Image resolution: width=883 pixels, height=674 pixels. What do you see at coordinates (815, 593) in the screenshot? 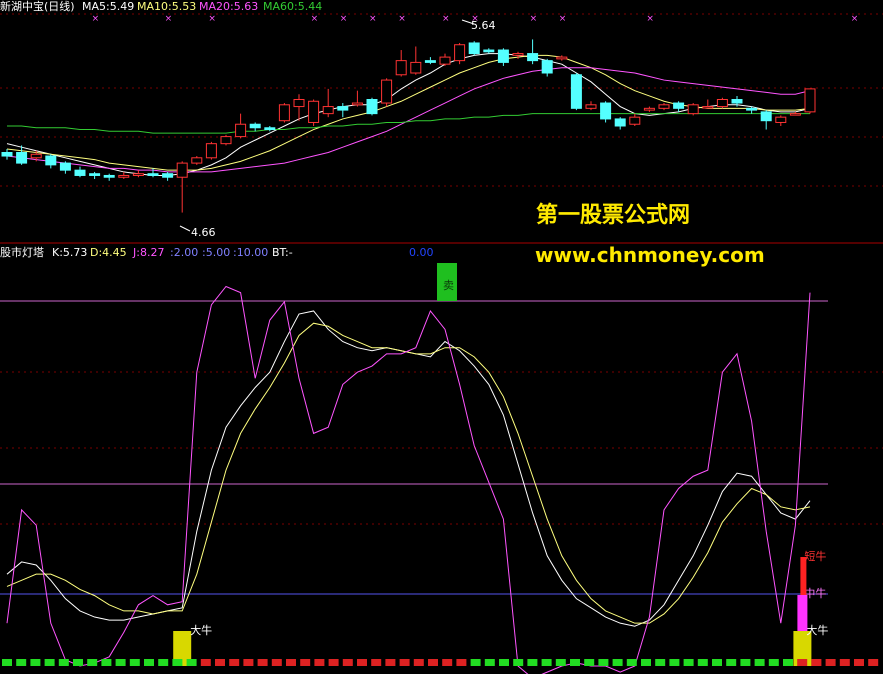
I see `mid-bull-label: 中牛` at bounding box center [815, 593].